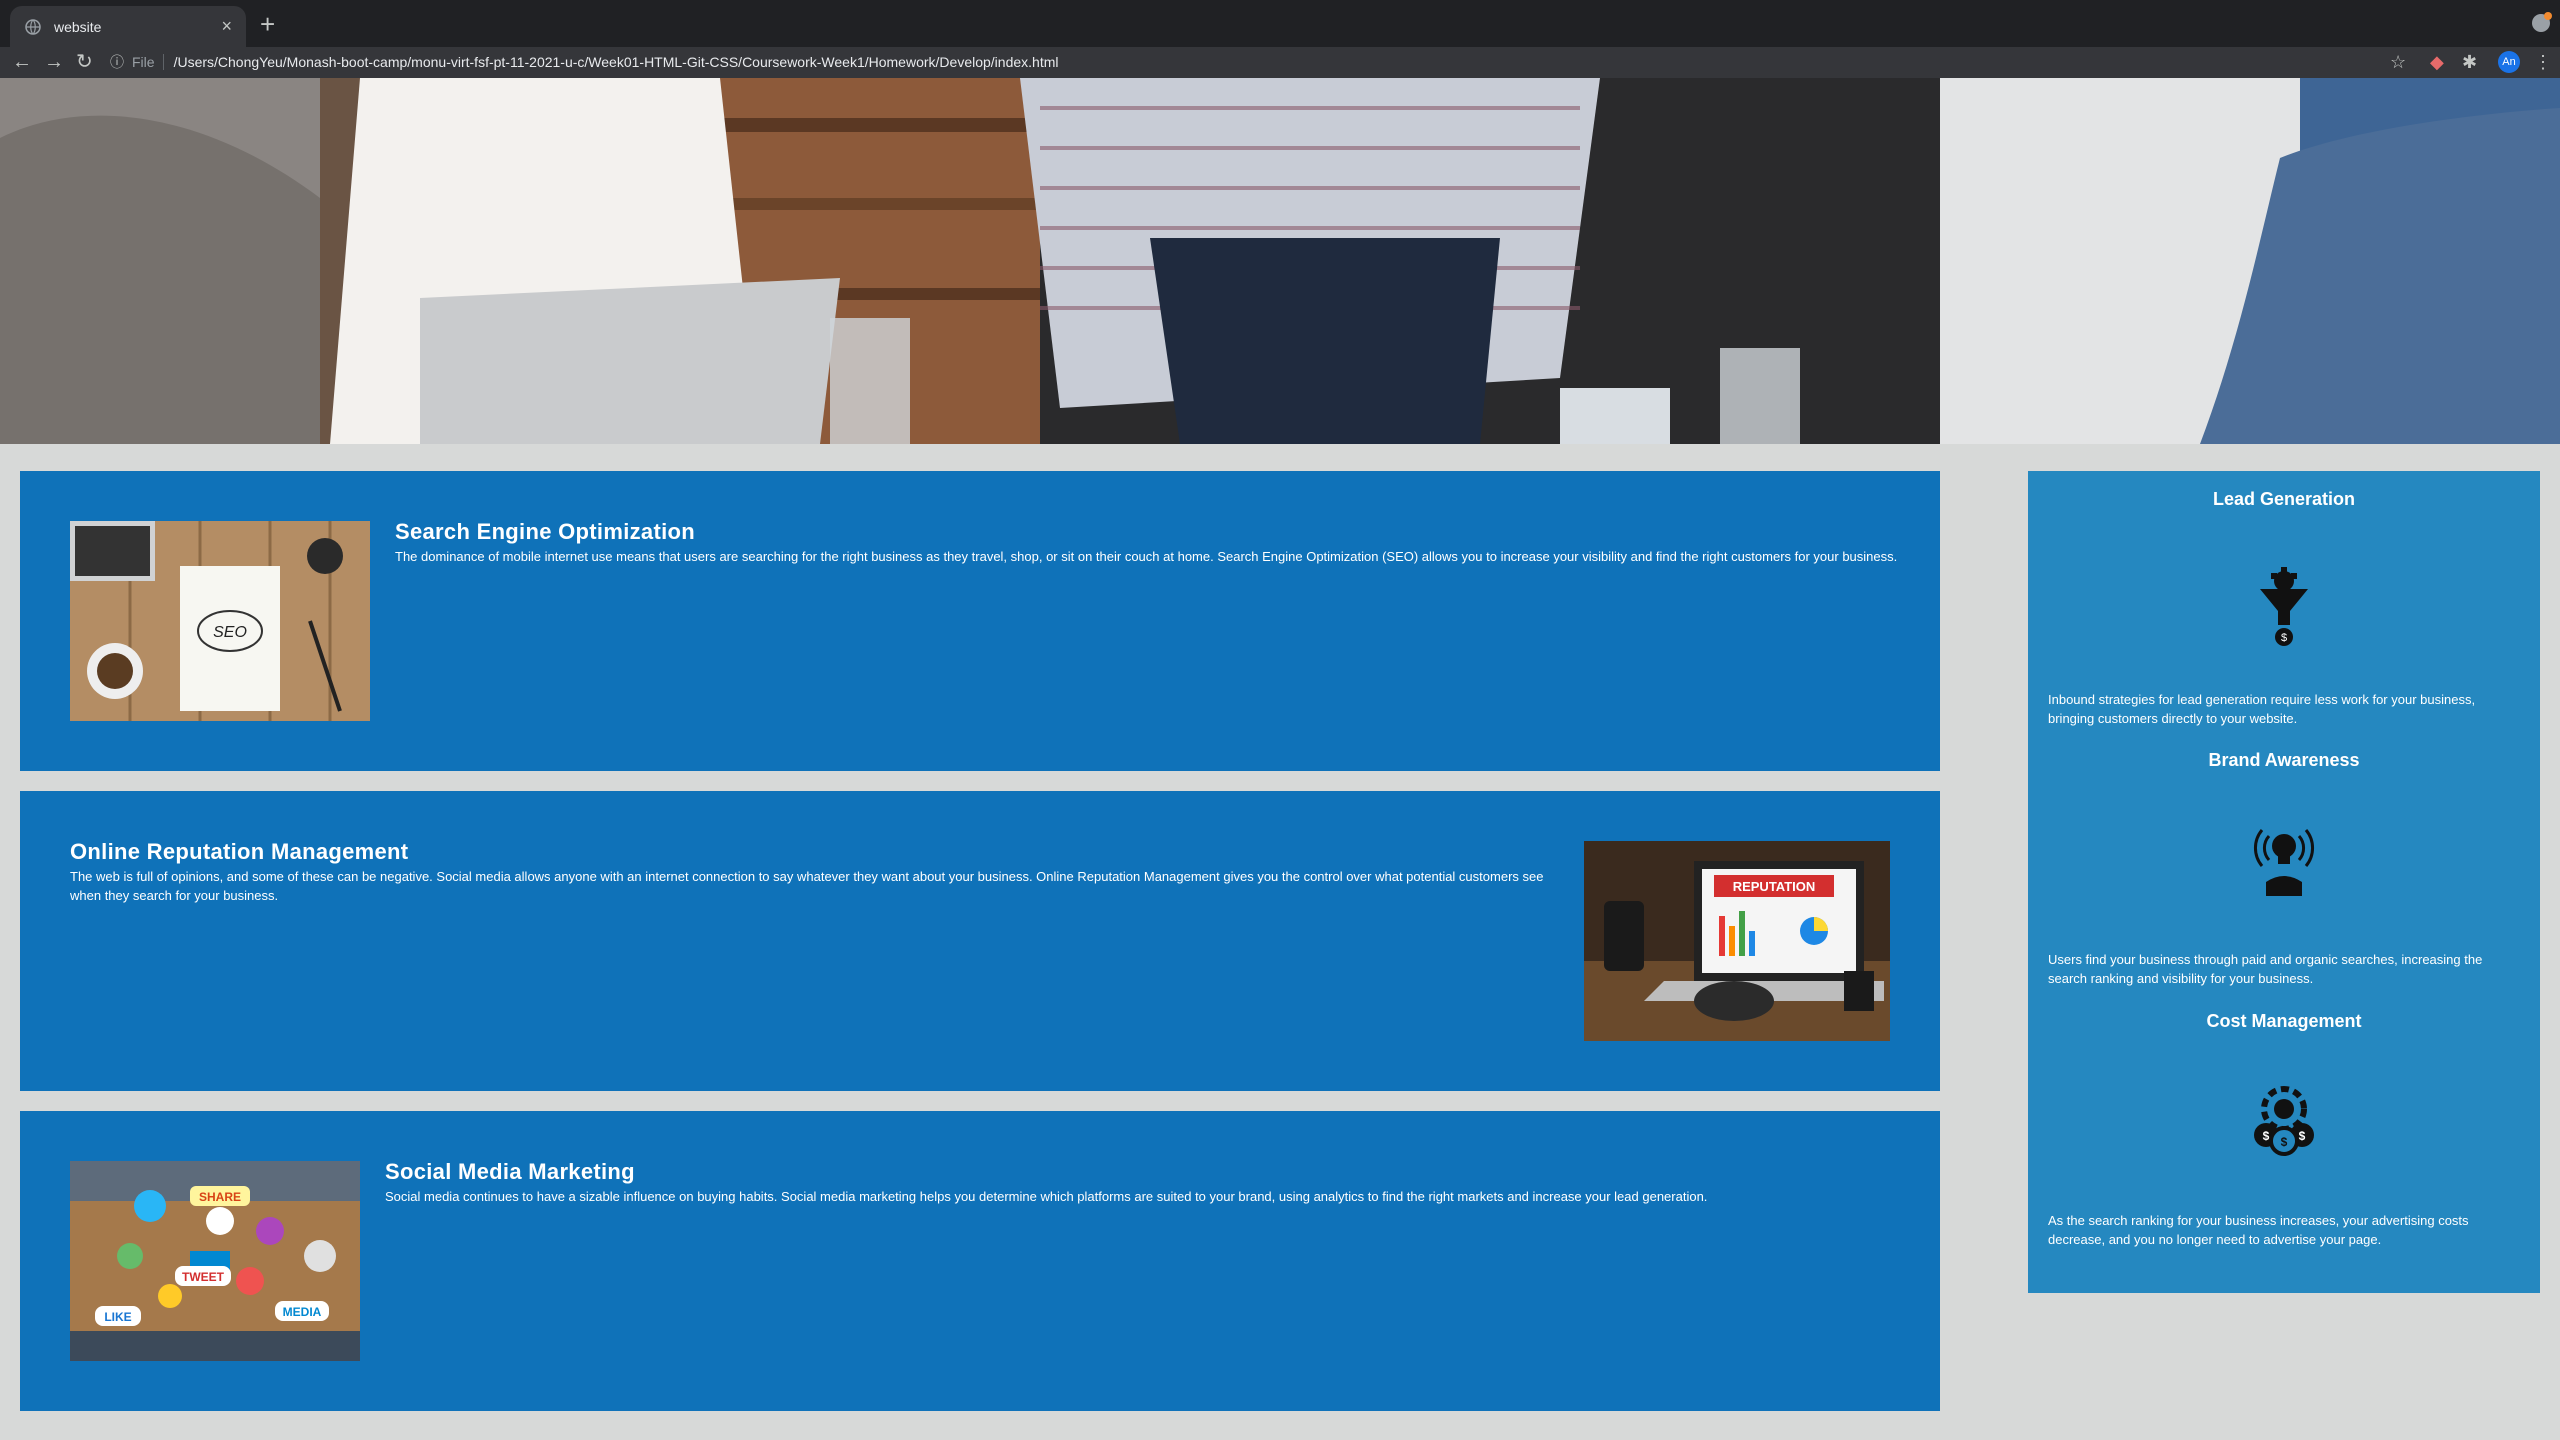  Describe the element at coordinates (2284, 607) in the screenshot. I see `lead-funnel-icon: $` at that location.